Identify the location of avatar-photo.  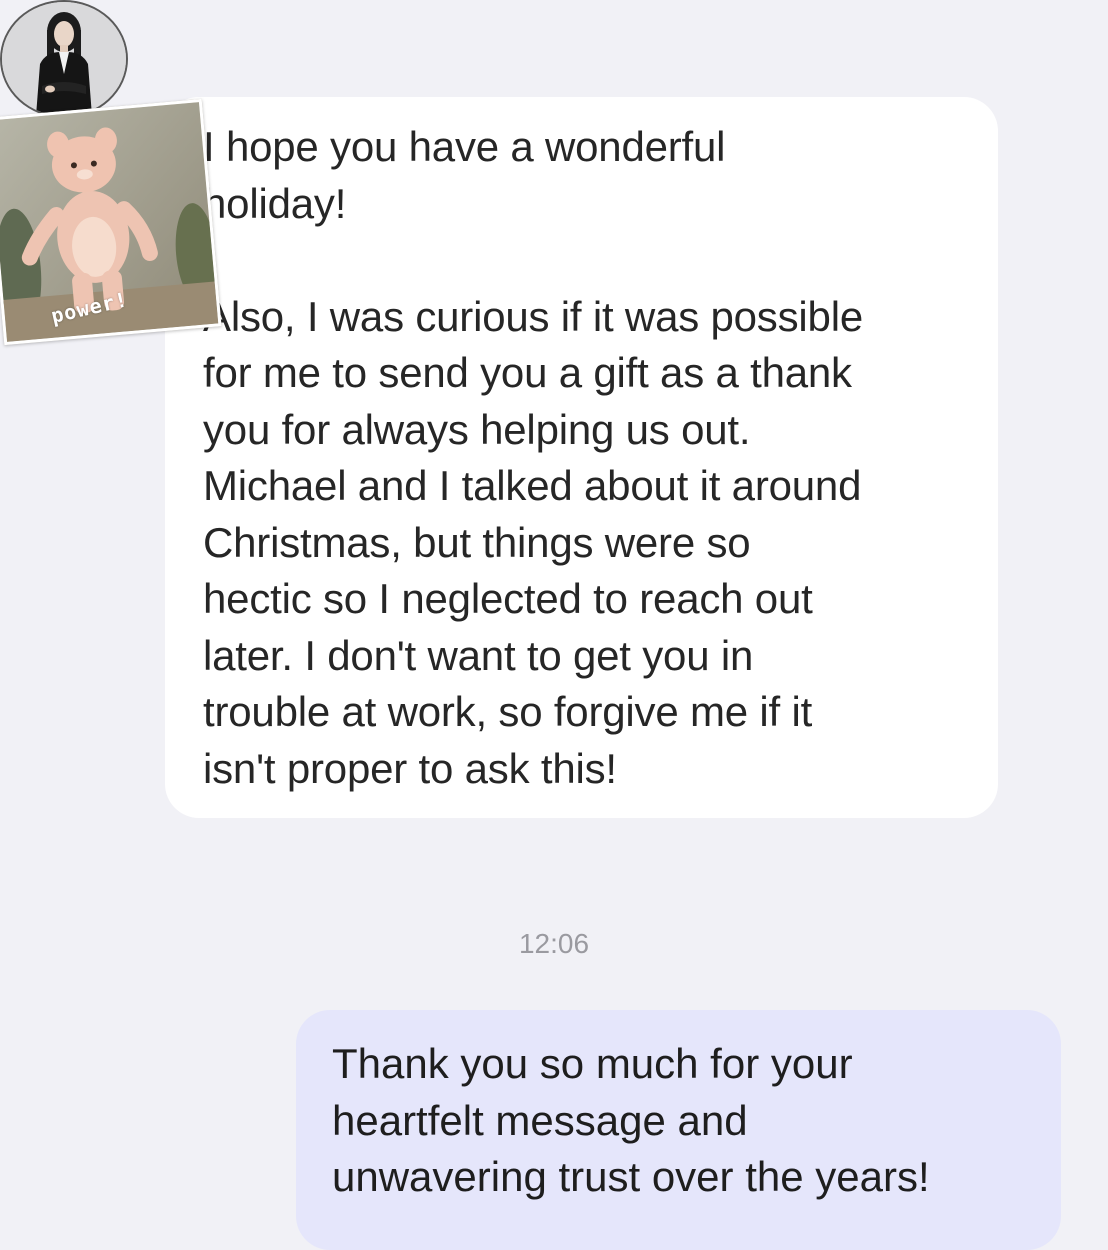
(64, 59).